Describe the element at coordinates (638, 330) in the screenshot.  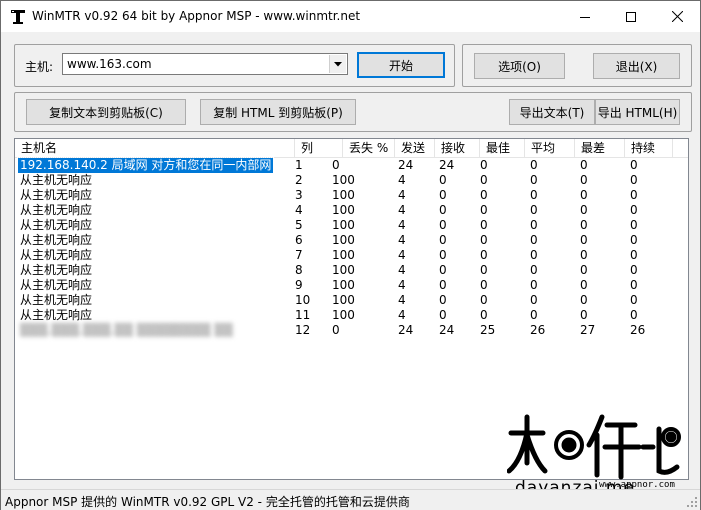
I see `cell-last: 26` at that location.